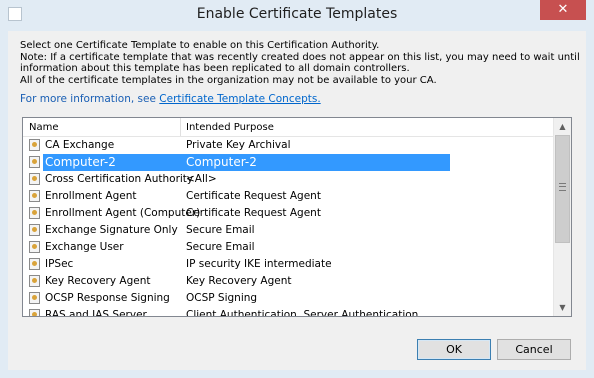 This screenshot has height=378, width=594. I want to click on ok-button: OK, so click(454, 349).